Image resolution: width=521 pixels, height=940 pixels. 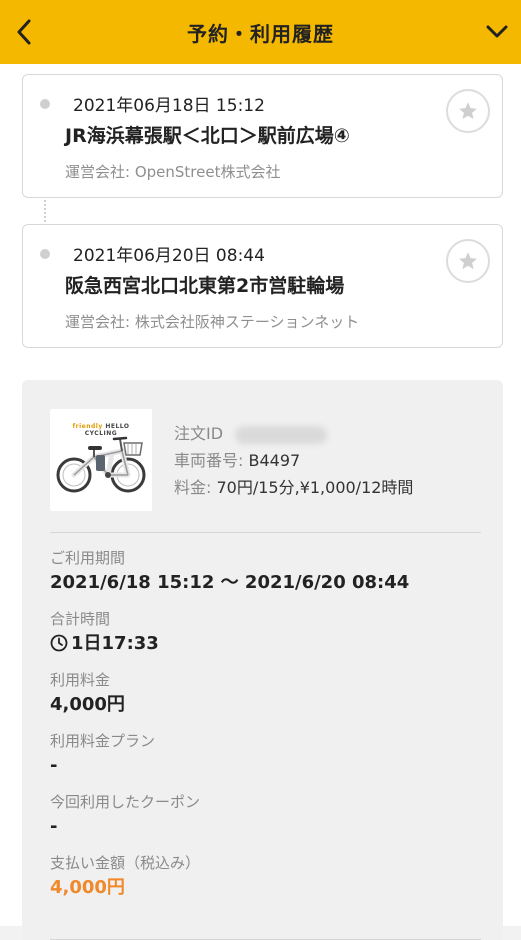 What do you see at coordinates (59, 643) in the screenshot?
I see `clock-icon` at bounding box center [59, 643].